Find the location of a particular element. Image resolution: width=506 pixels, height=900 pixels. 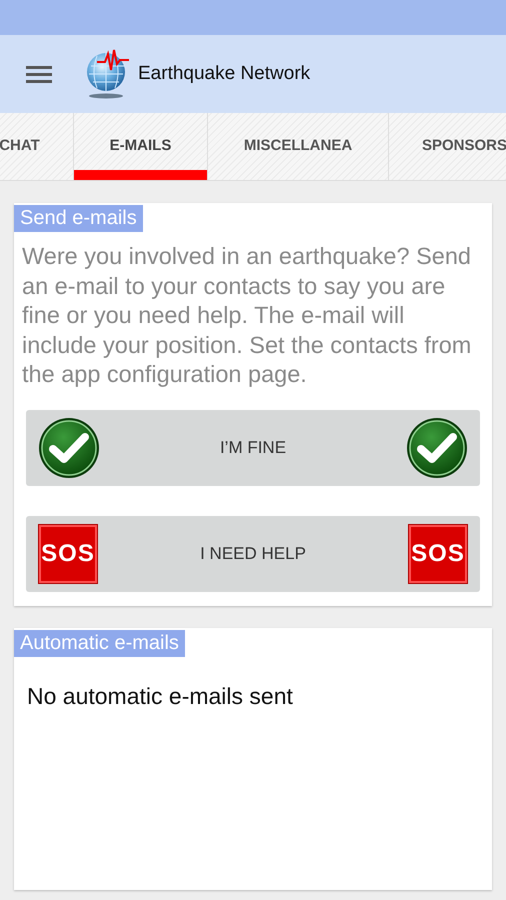

app-title: Earthquake Network is located at coordinates (224, 74).